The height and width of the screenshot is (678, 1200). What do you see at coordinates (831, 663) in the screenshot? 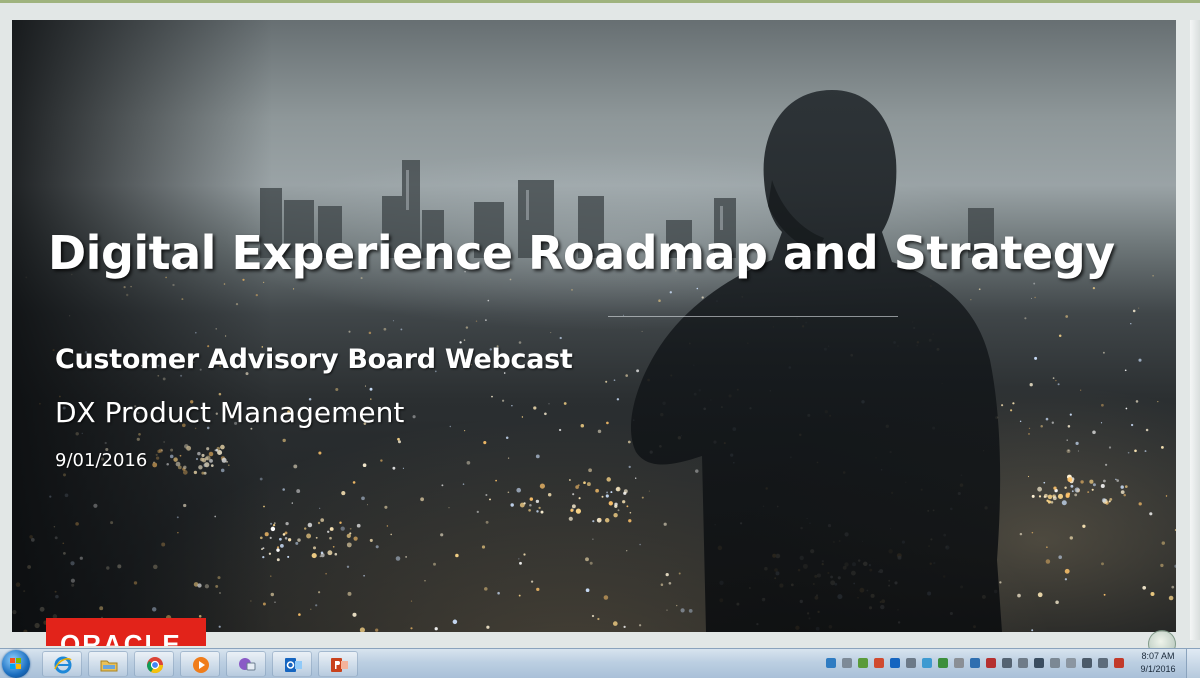
I see `tray-network-icon` at bounding box center [831, 663].